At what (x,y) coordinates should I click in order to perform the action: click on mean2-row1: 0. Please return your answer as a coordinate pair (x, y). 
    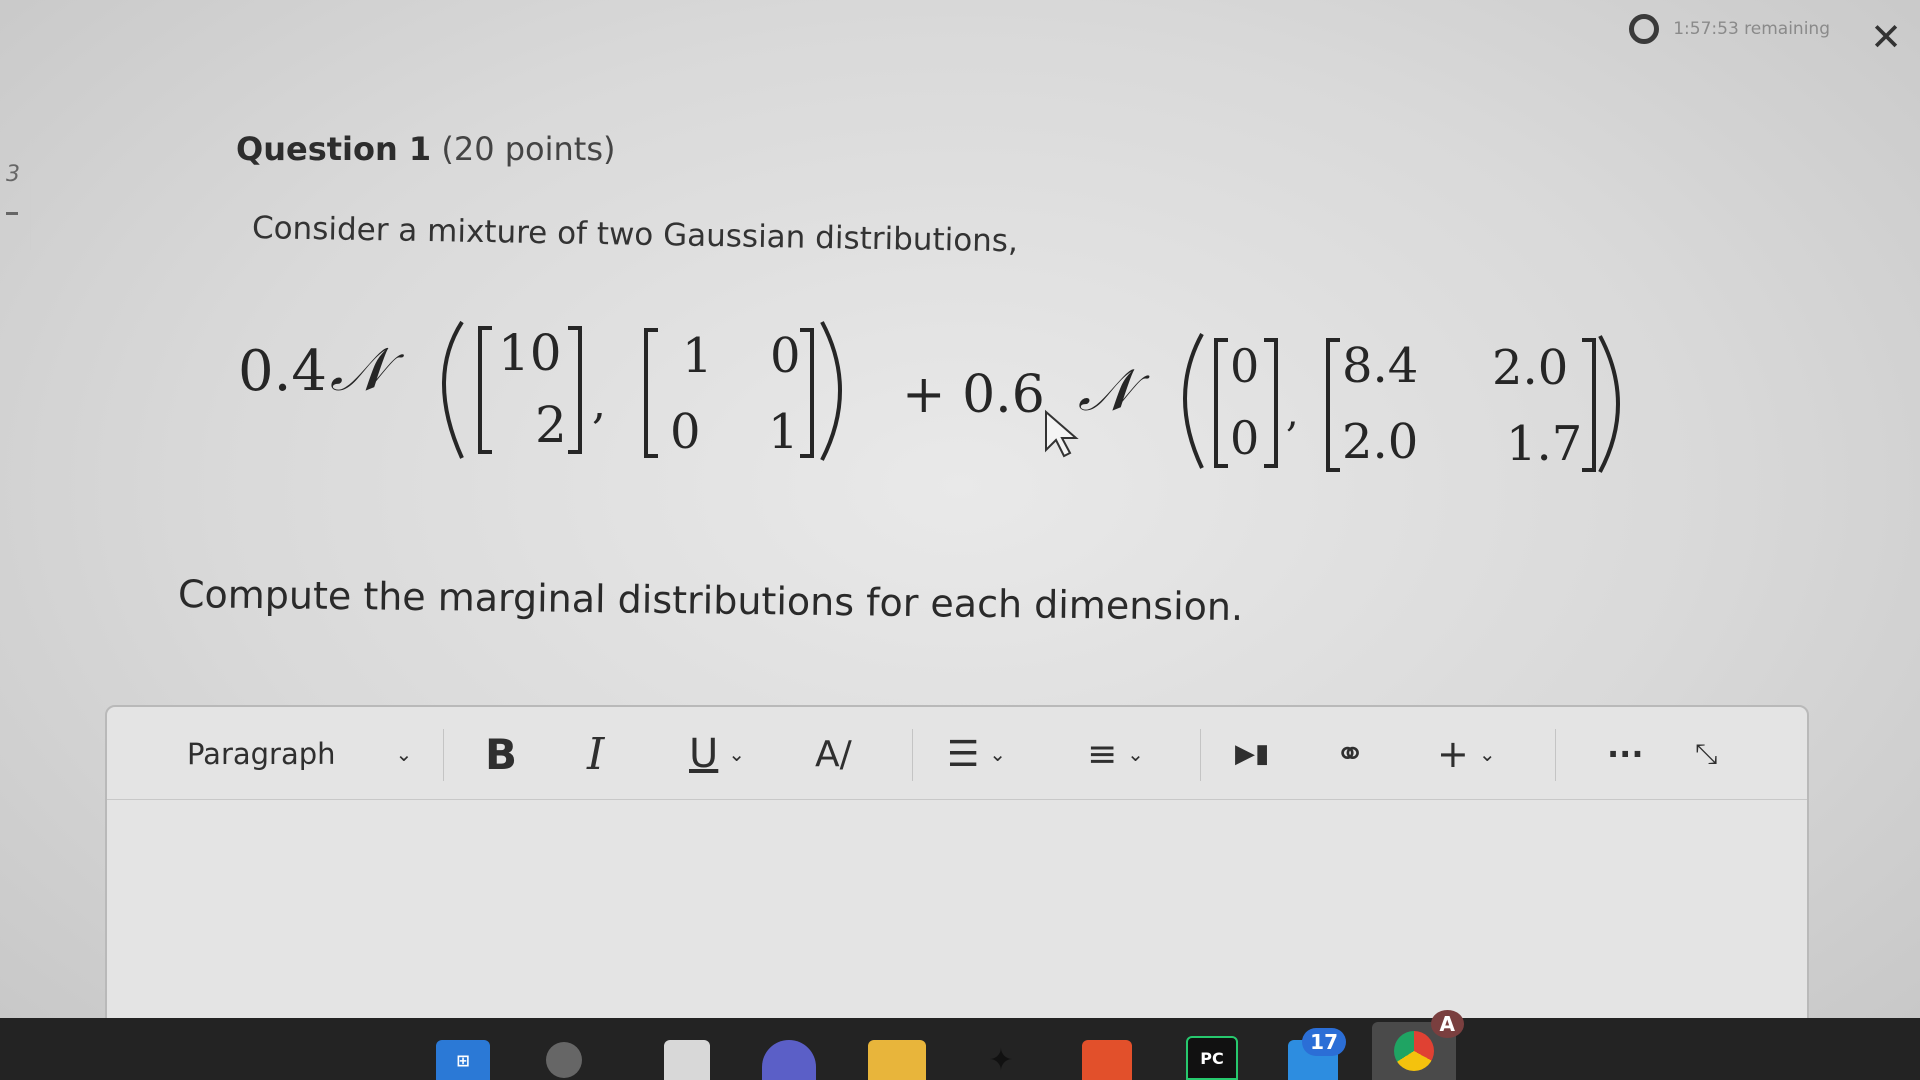
    Looking at the image, I should click on (1244, 366).